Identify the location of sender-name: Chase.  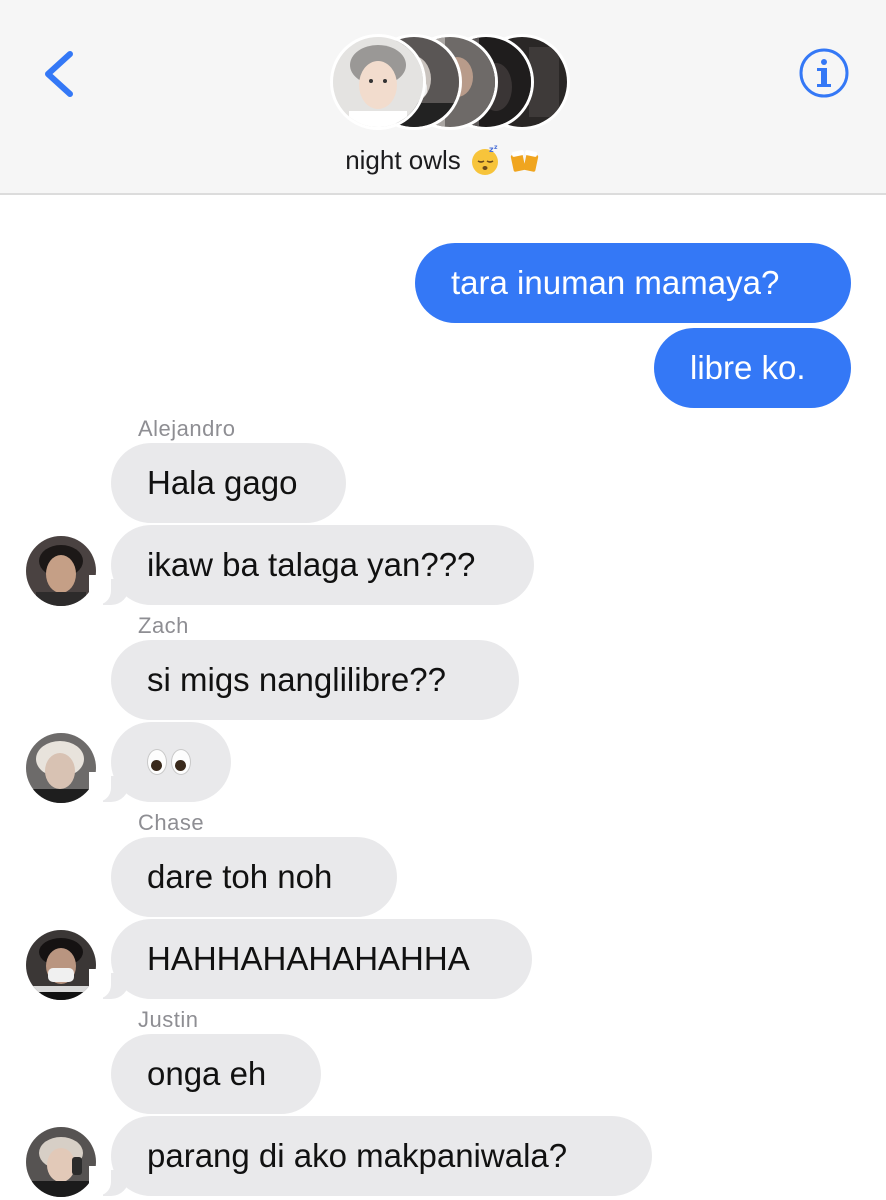
(171, 822).